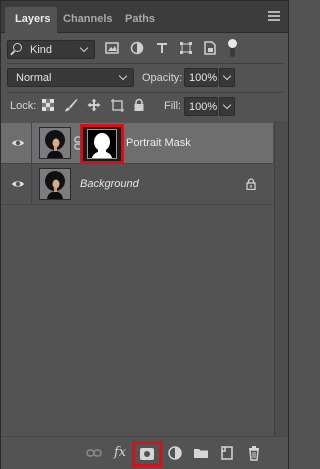 The width and height of the screenshot is (320, 469). I want to click on layer-name: Portrait Mask, so click(158, 143).